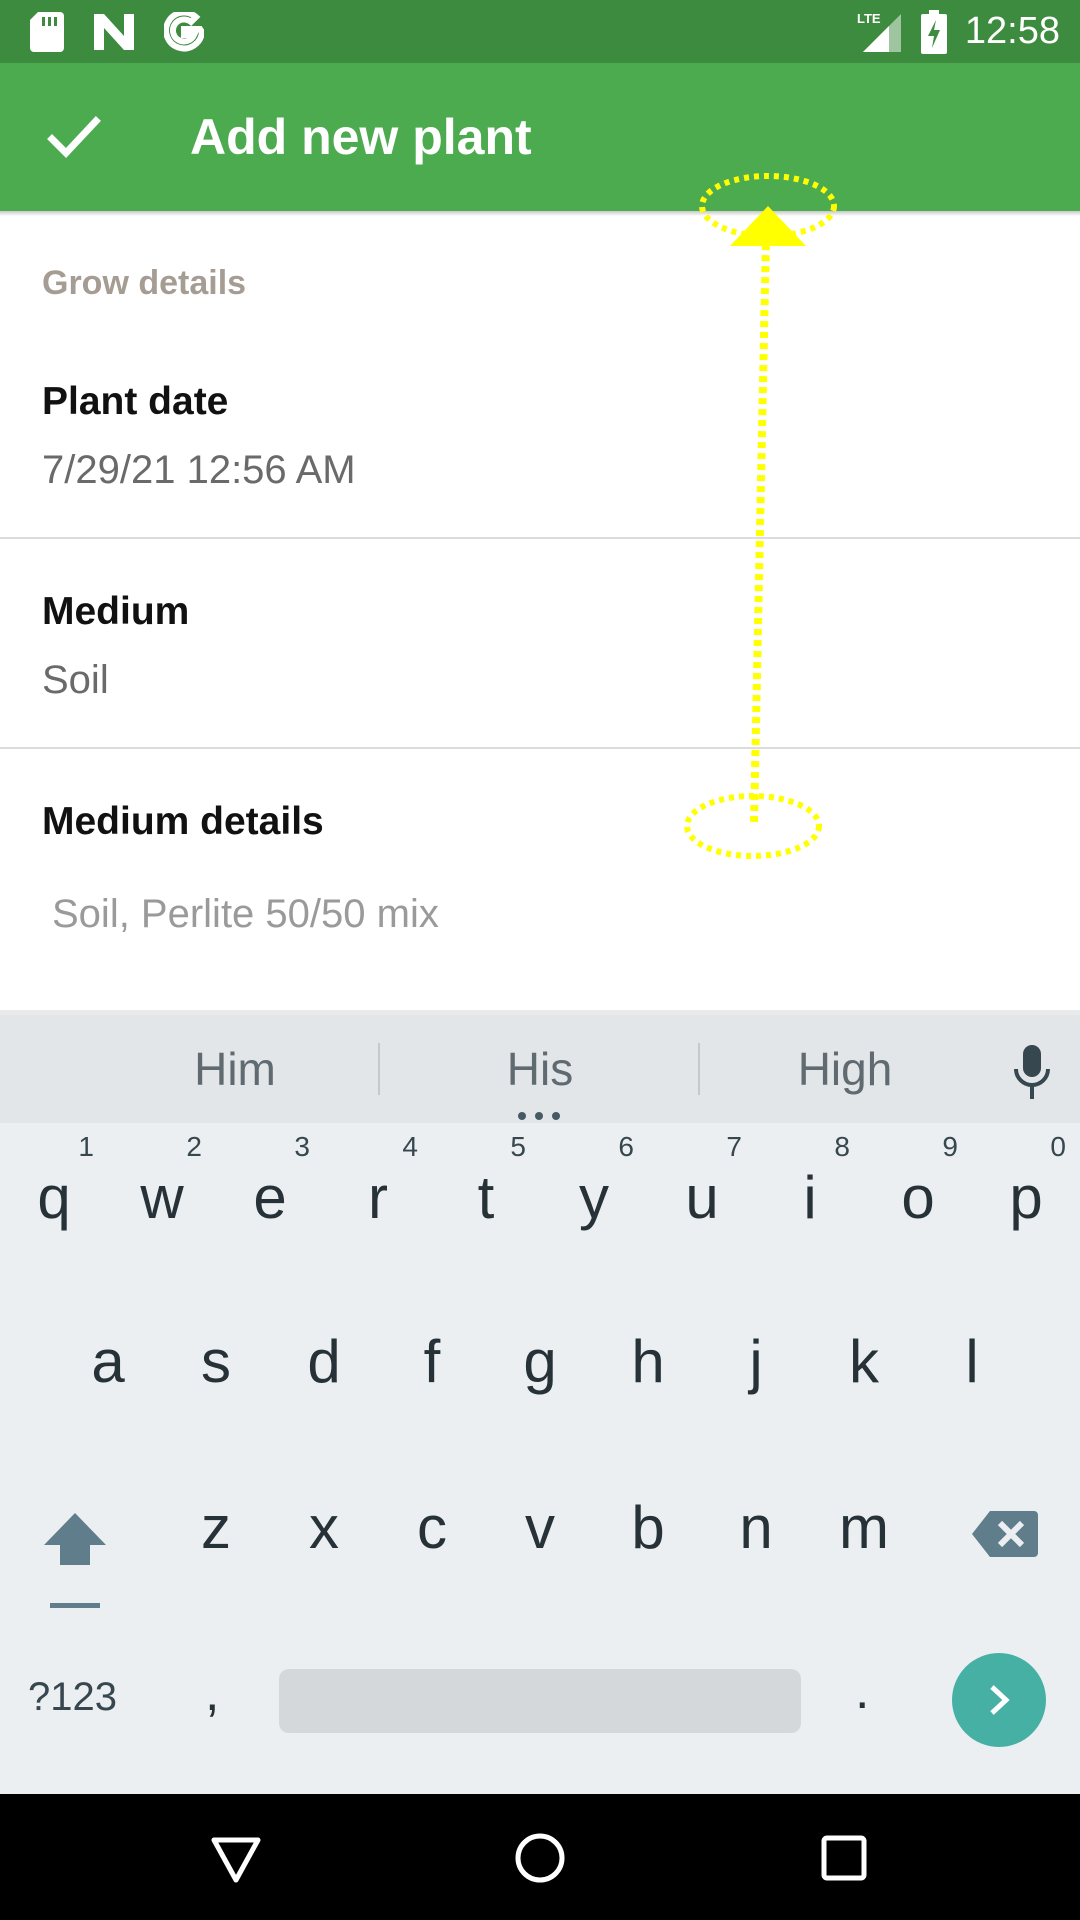 This screenshot has height=1920, width=1080. Describe the element at coordinates (958, 31) in the screenshot. I see `status-bar-system: LTE 12:58` at that location.